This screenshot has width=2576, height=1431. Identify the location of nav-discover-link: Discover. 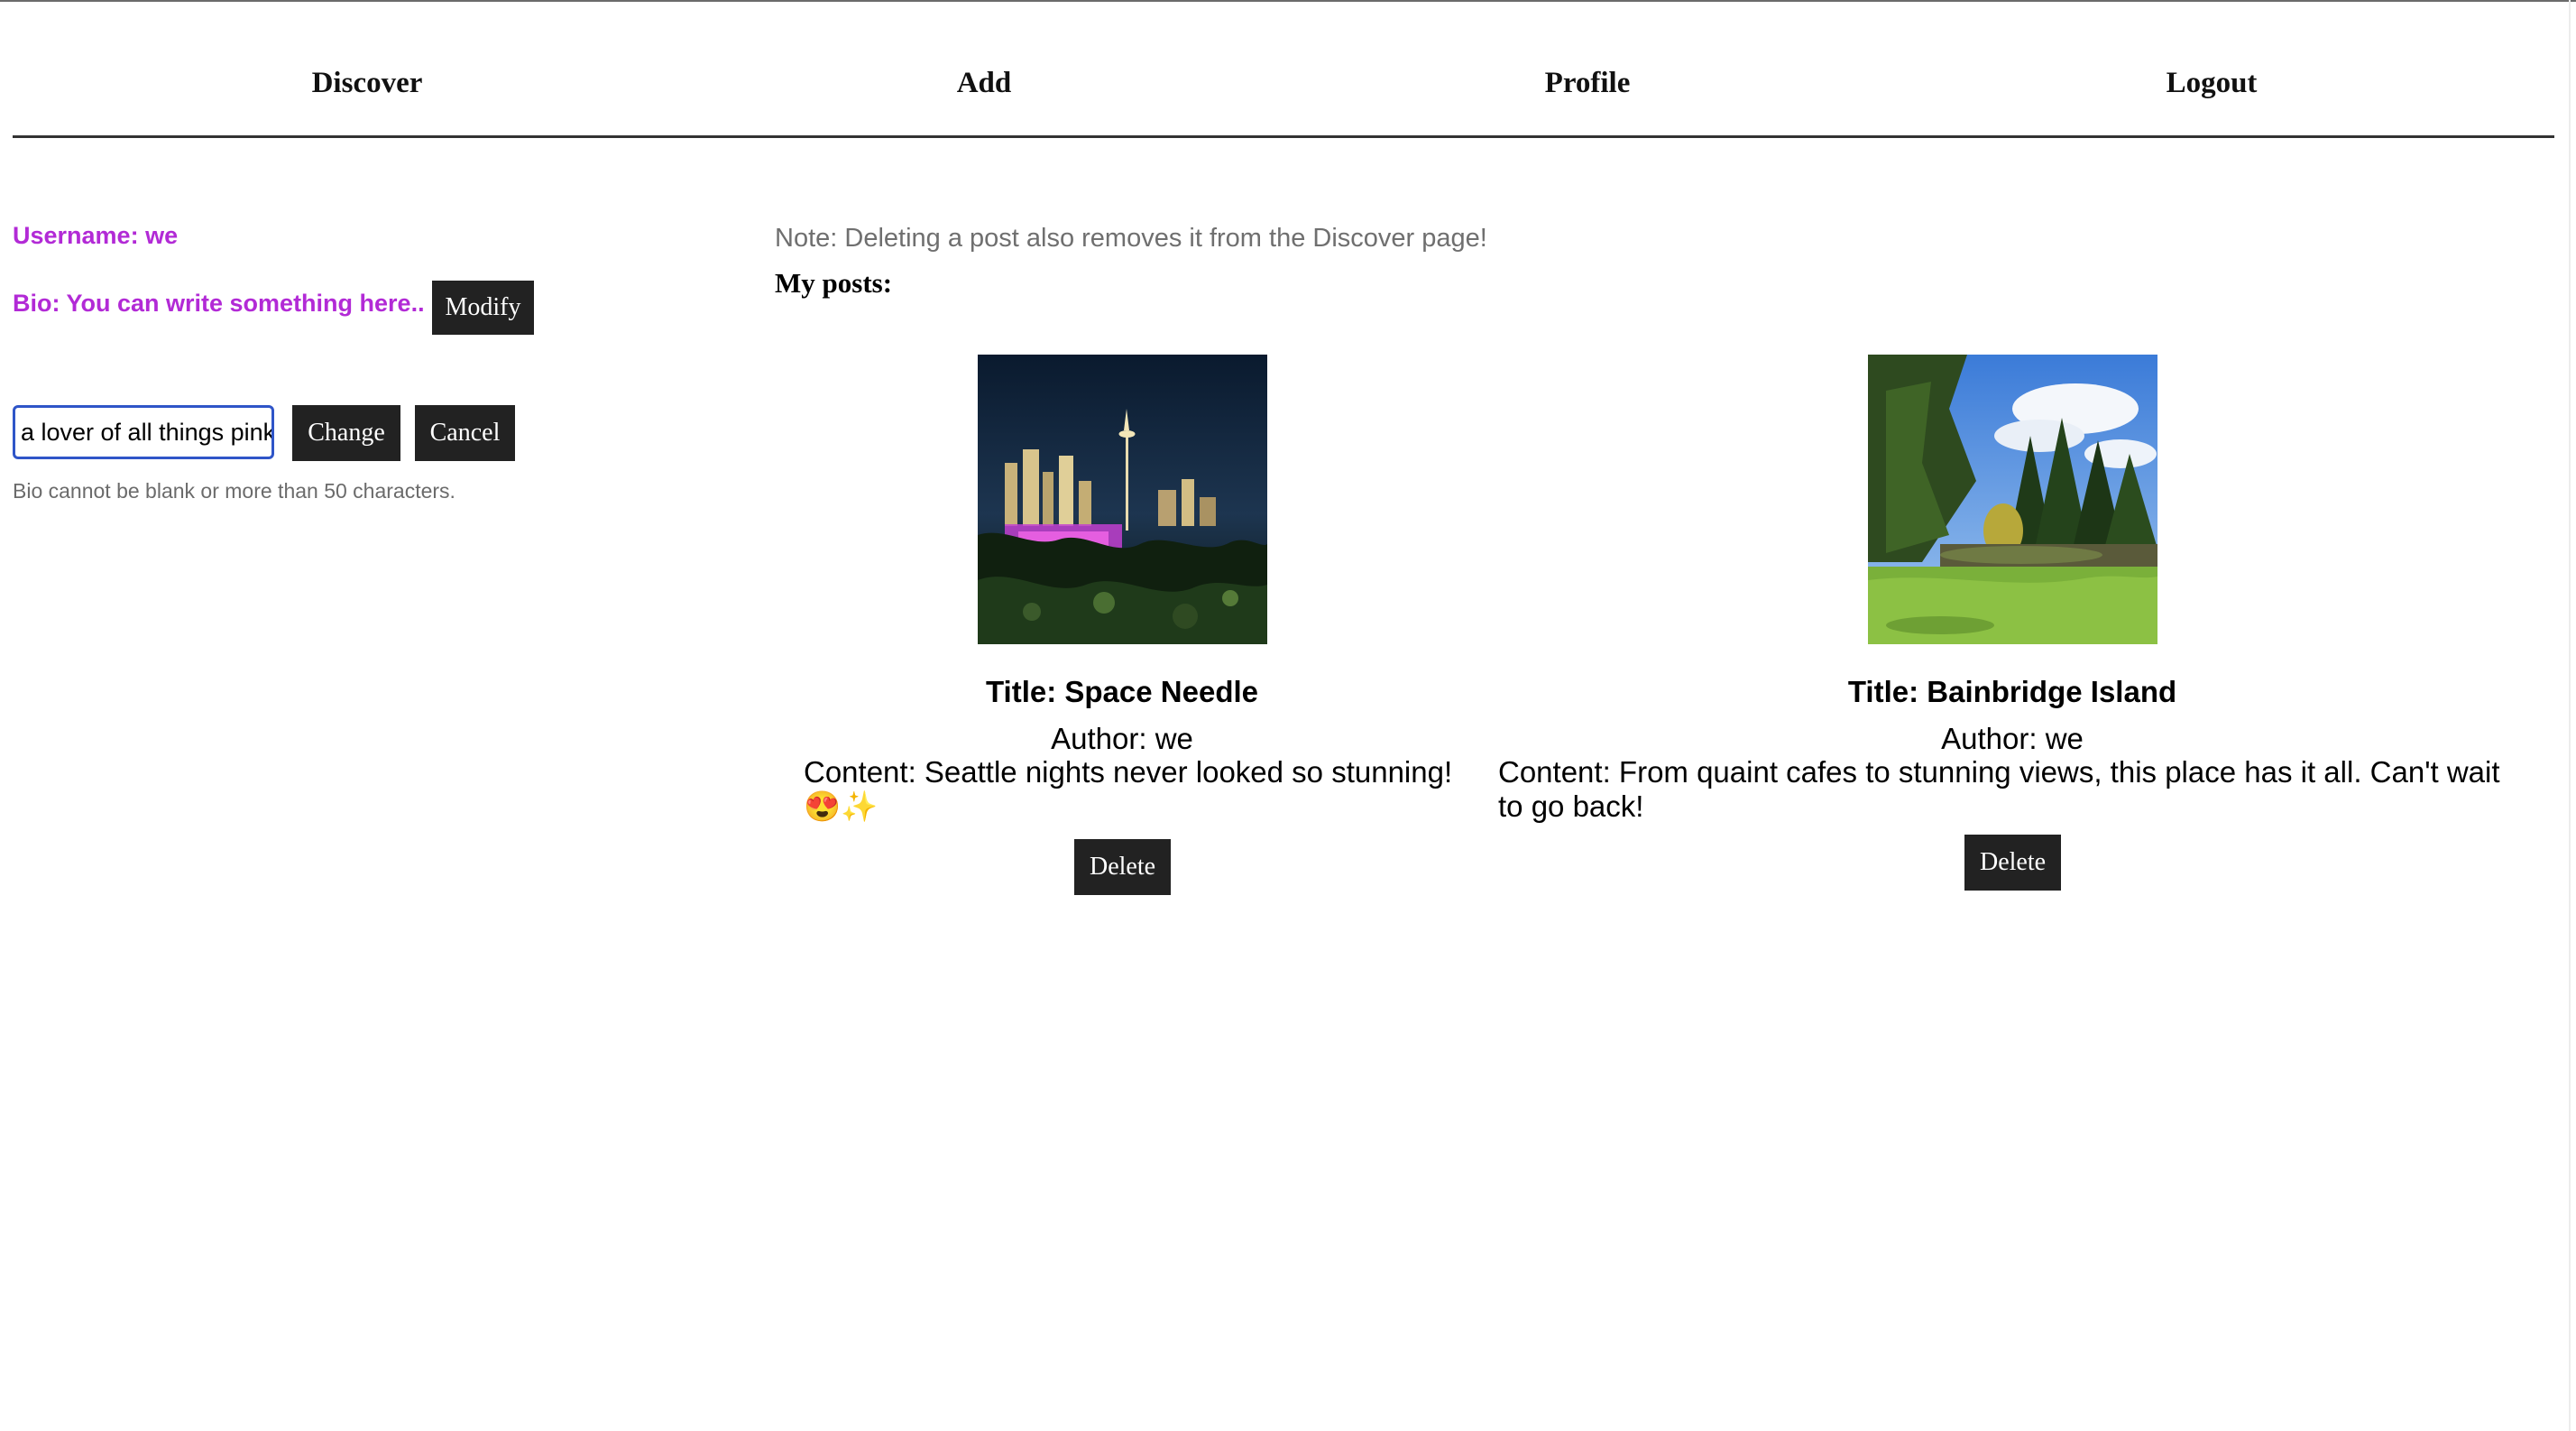
(367, 84).